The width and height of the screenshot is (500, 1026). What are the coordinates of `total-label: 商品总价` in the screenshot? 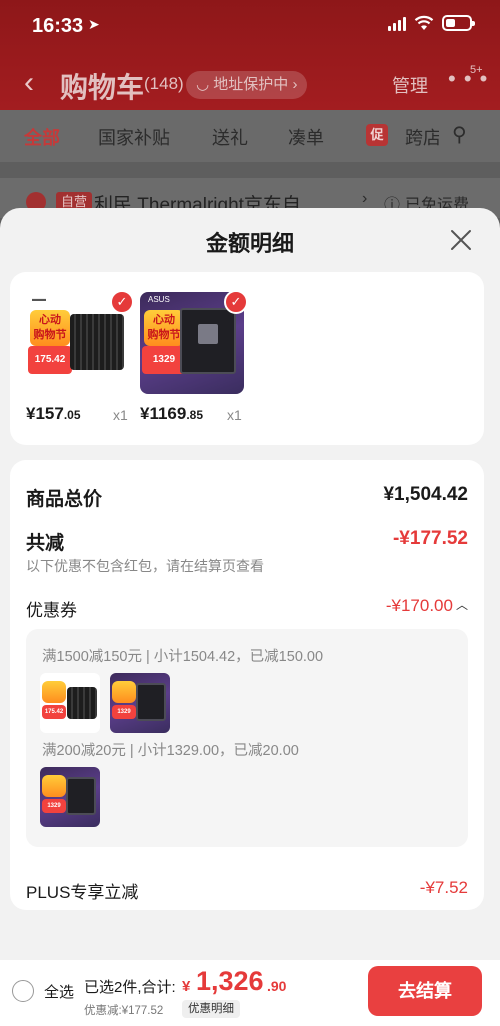 It's located at (64, 499).